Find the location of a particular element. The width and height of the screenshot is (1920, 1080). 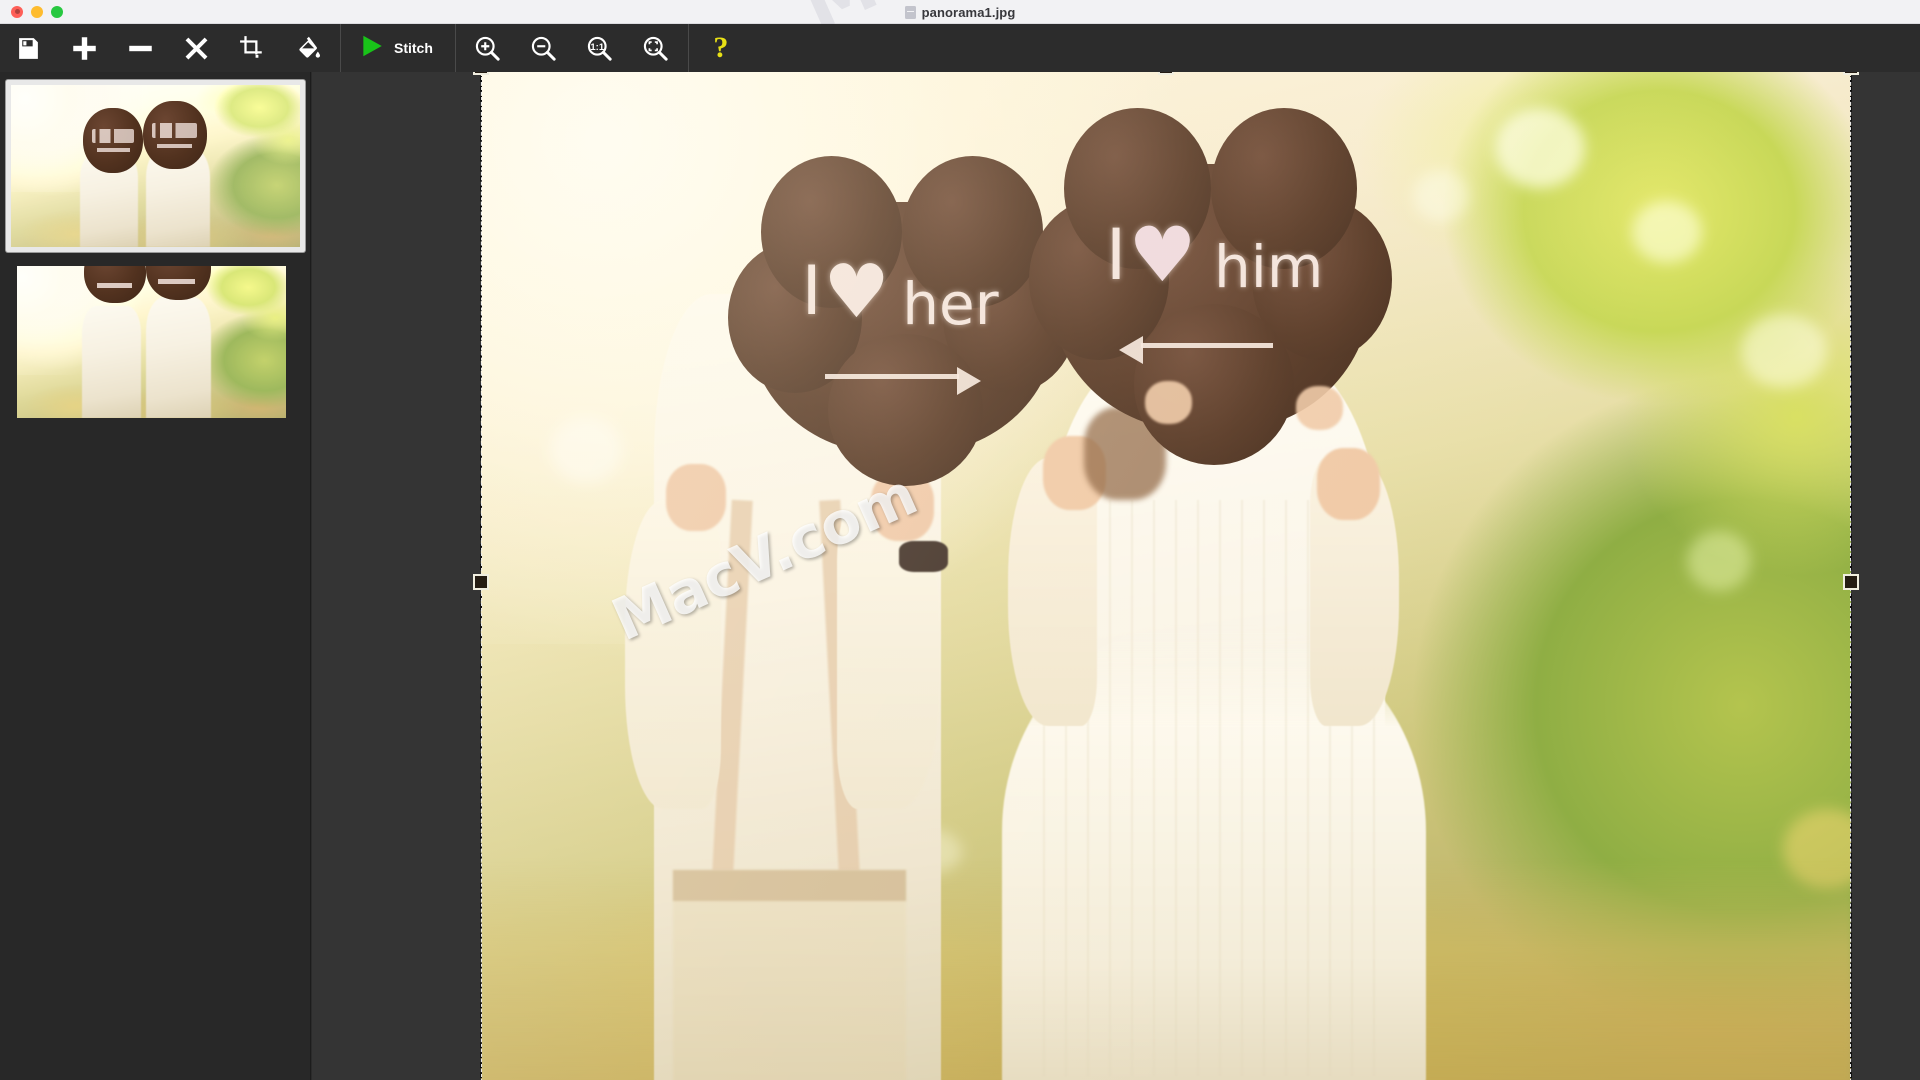

svg-text: 1:1 is located at coordinates (598, 47).